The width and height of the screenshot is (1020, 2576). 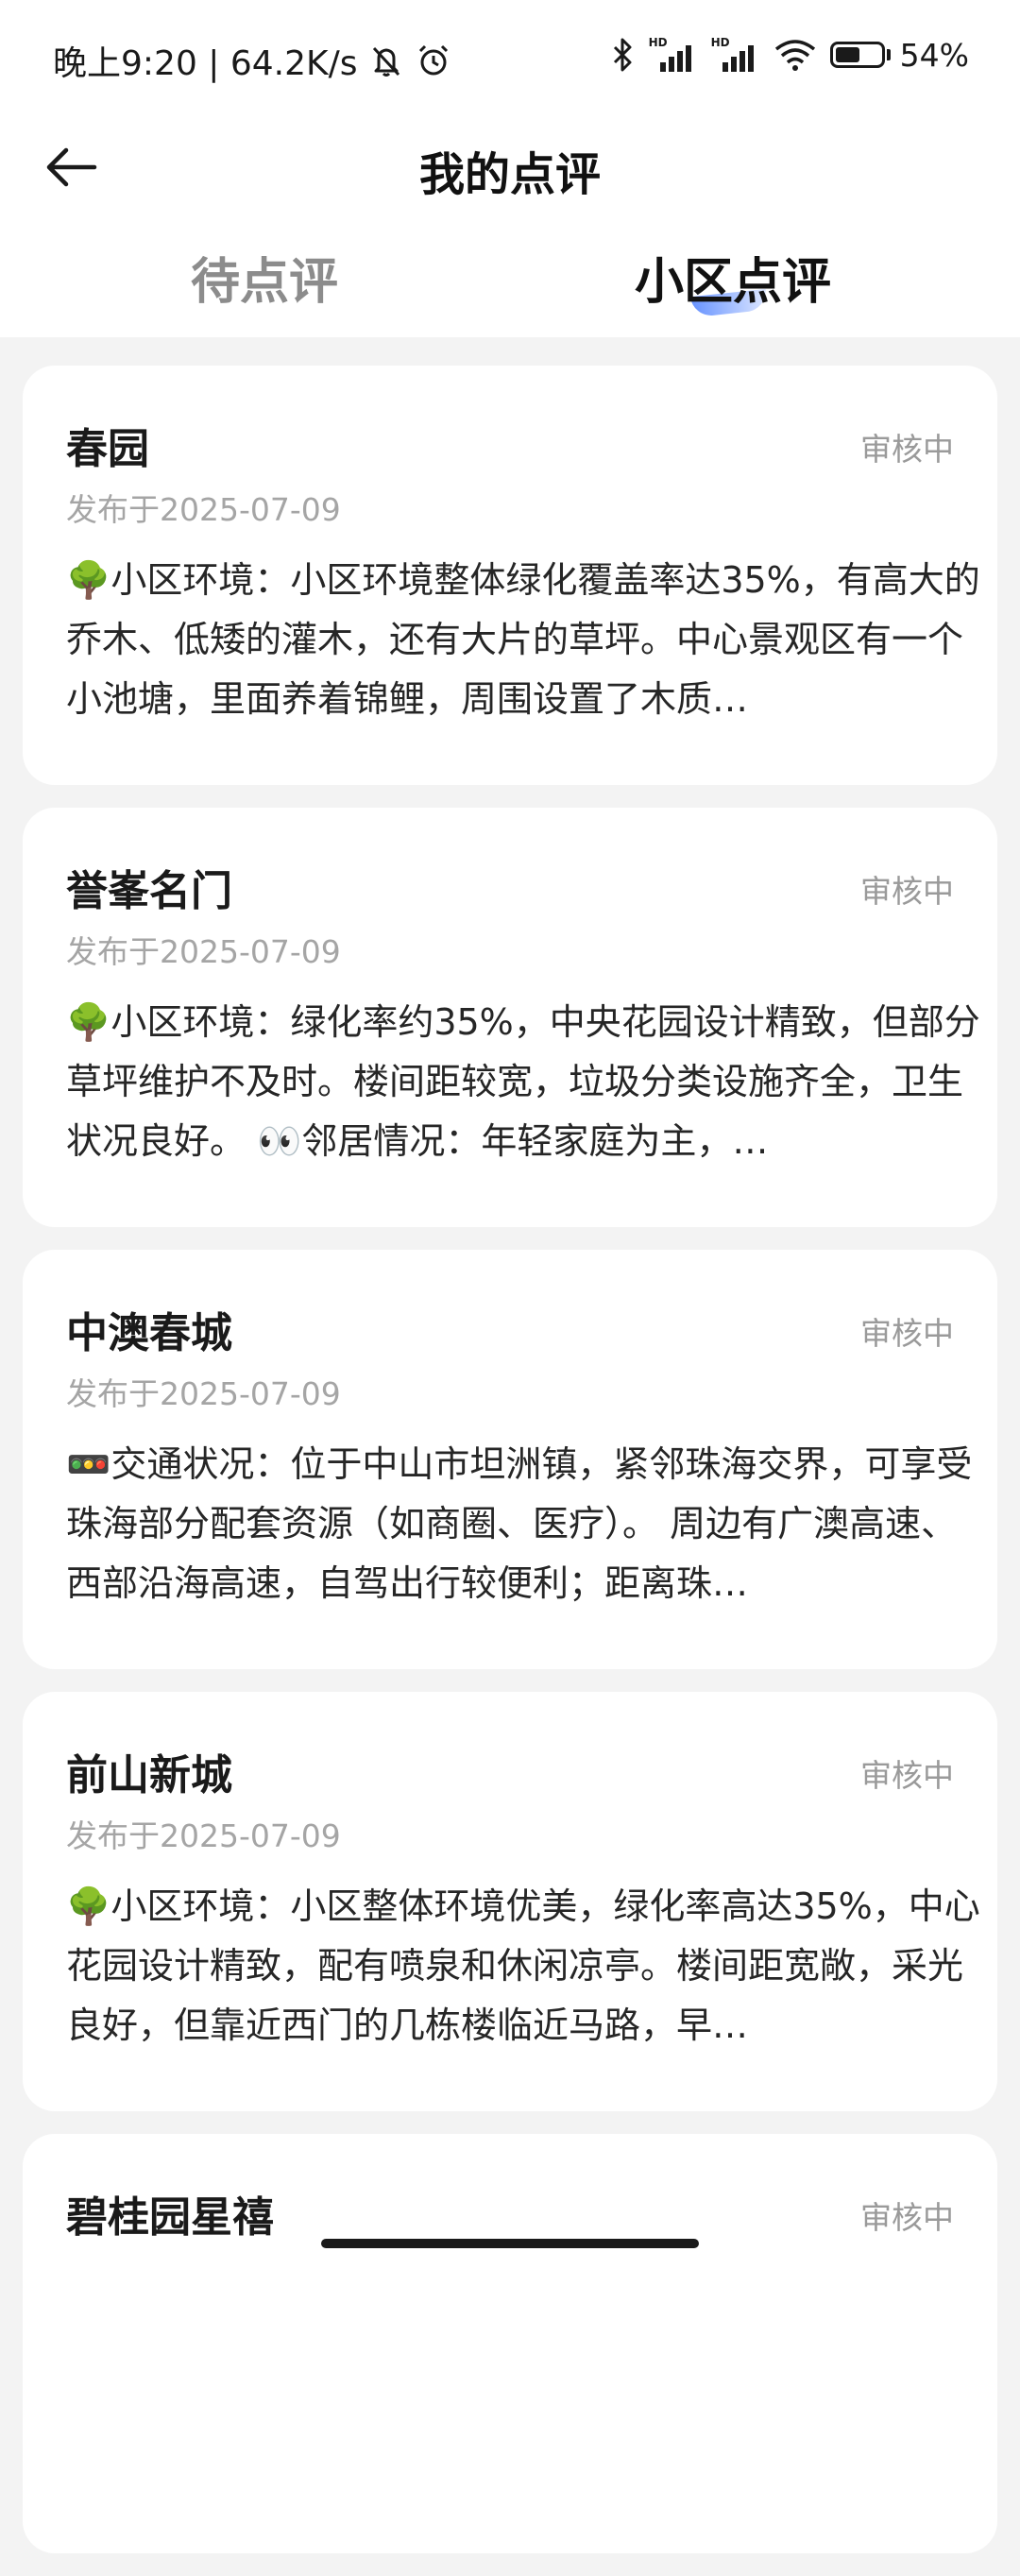 I want to click on wifi-icon, so click(x=795, y=55).